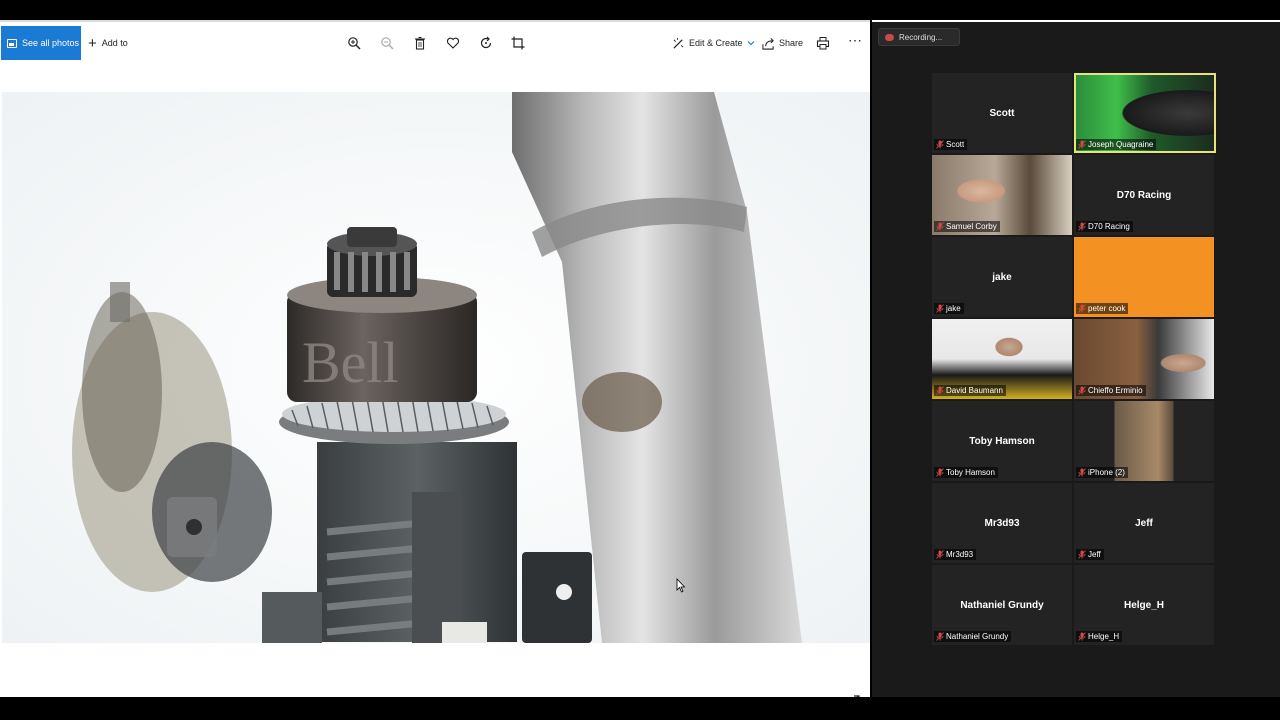 This screenshot has height=720, width=1280. I want to click on zoom-in-icon, so click(354, 43).